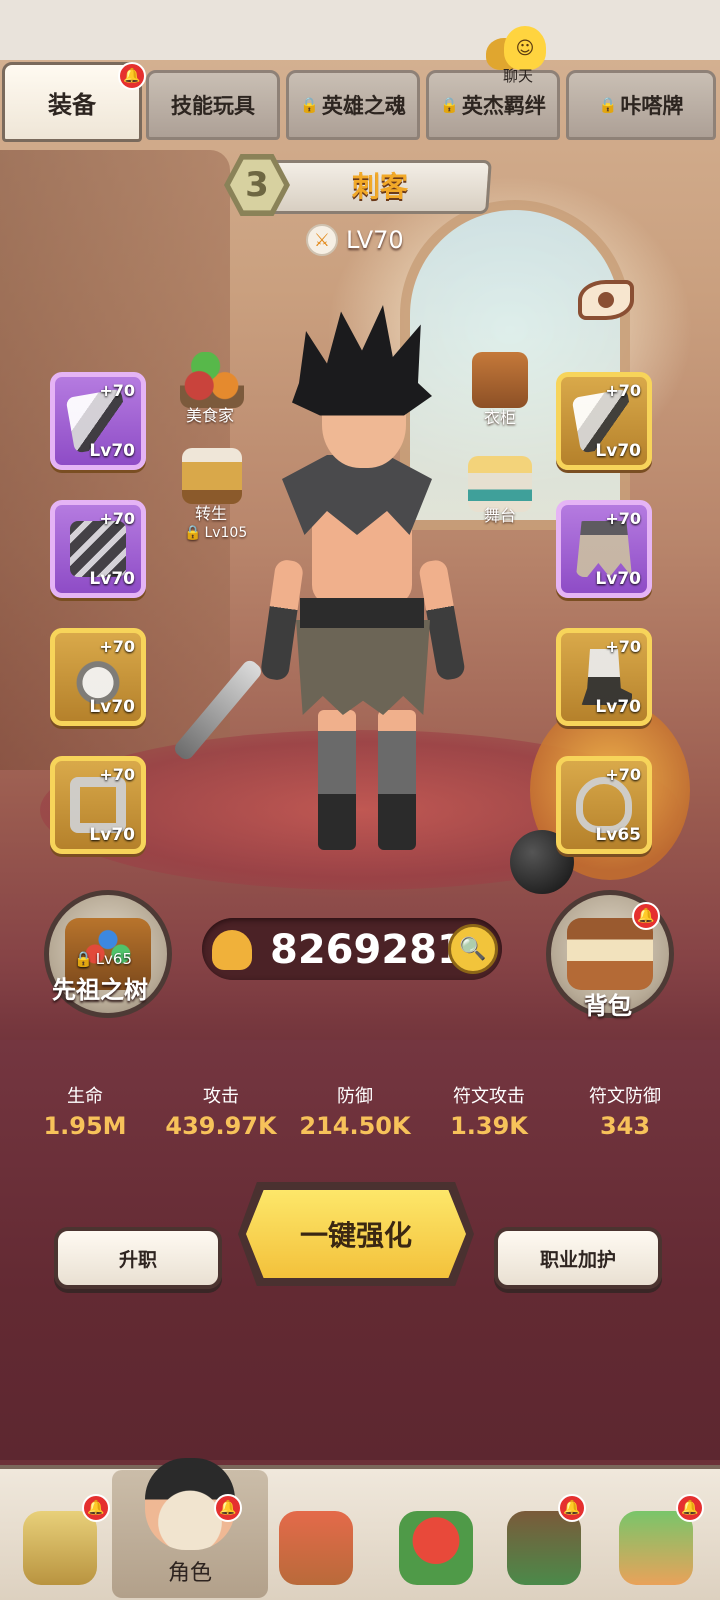 This screenshot has width=720, height=1600. I want to click on equip-slot-boot: +70 Lv70, so click(604, 677).